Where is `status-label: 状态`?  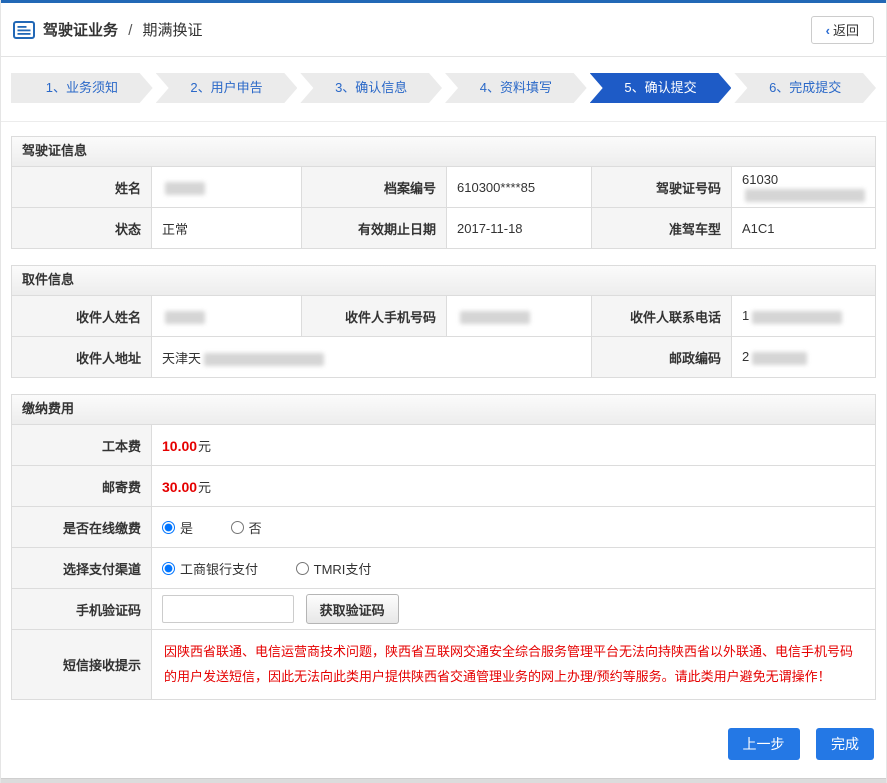 status-label: 状态 is located at coordinates (81, 228).